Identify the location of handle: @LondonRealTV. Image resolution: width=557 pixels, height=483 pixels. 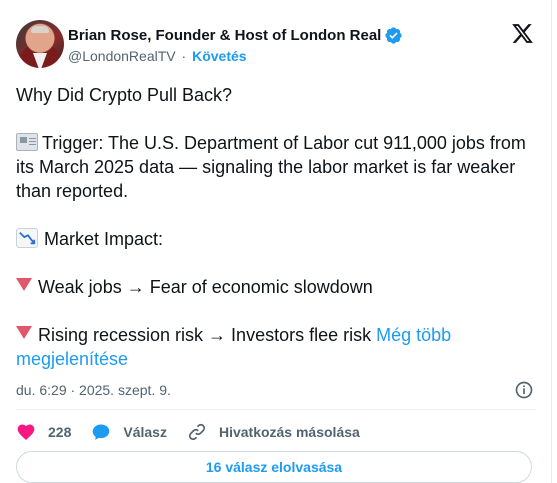
(122, 56).